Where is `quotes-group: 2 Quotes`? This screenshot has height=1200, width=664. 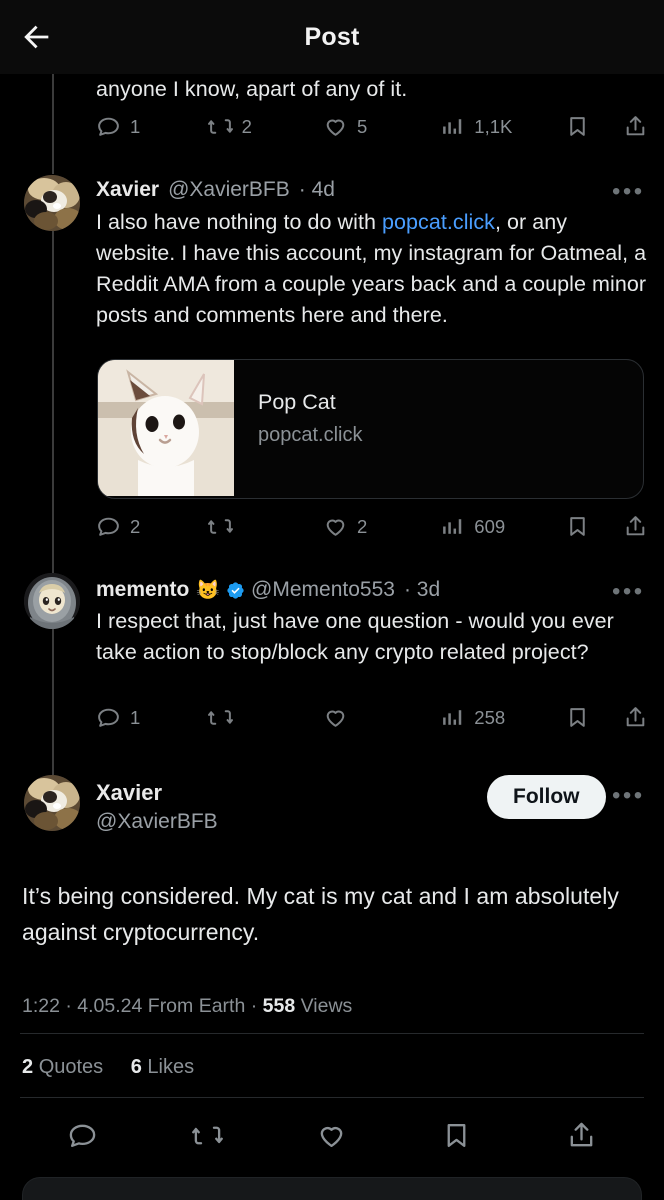
quotes-group: 2 Quotes is located at coordinates (62, 1067).